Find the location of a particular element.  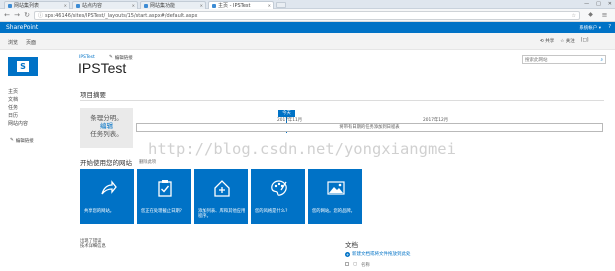

no-tasks-panel: 条理分明。 编辑 任务列表。 is located at coordinates (106, 128).